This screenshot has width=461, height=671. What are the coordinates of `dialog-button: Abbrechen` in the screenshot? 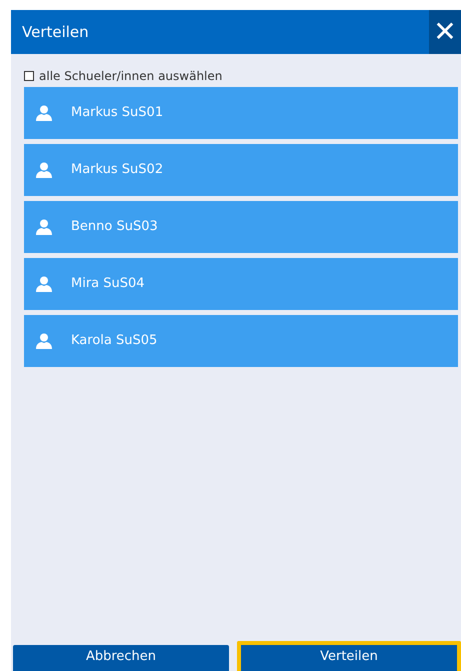 It's located at (121, 658).